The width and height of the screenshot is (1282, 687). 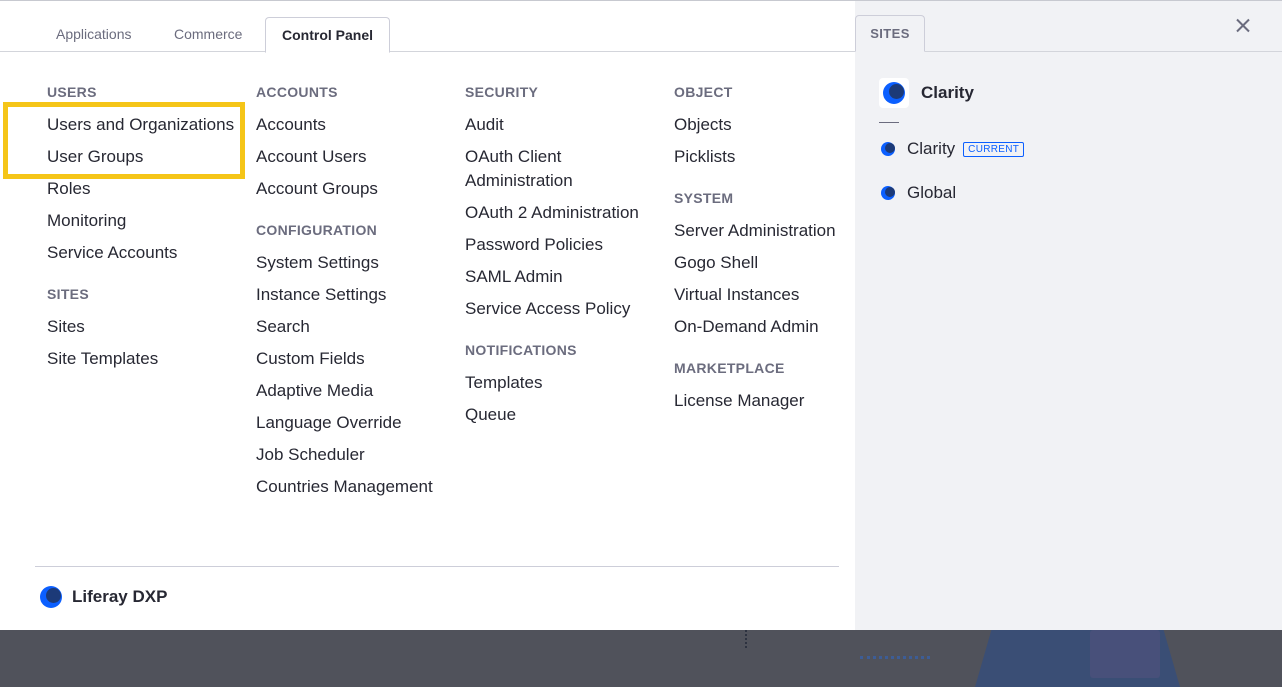 What do you see at coordinates (147, 221) in the screenshot?
I see `menu-item-monitoring: Monitoring` at bounding box center [147, 221].